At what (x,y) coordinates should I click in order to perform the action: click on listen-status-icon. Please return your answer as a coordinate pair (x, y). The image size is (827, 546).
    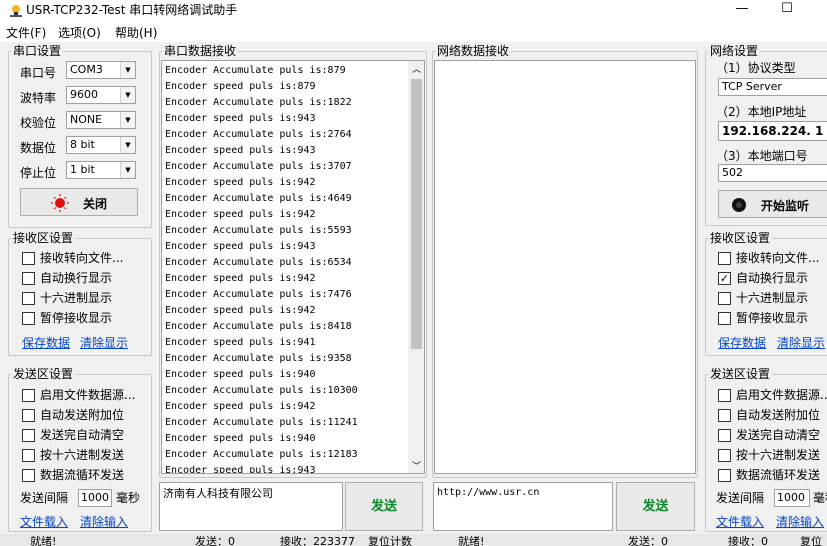
    Looking at the image, I should click on (739, 205).